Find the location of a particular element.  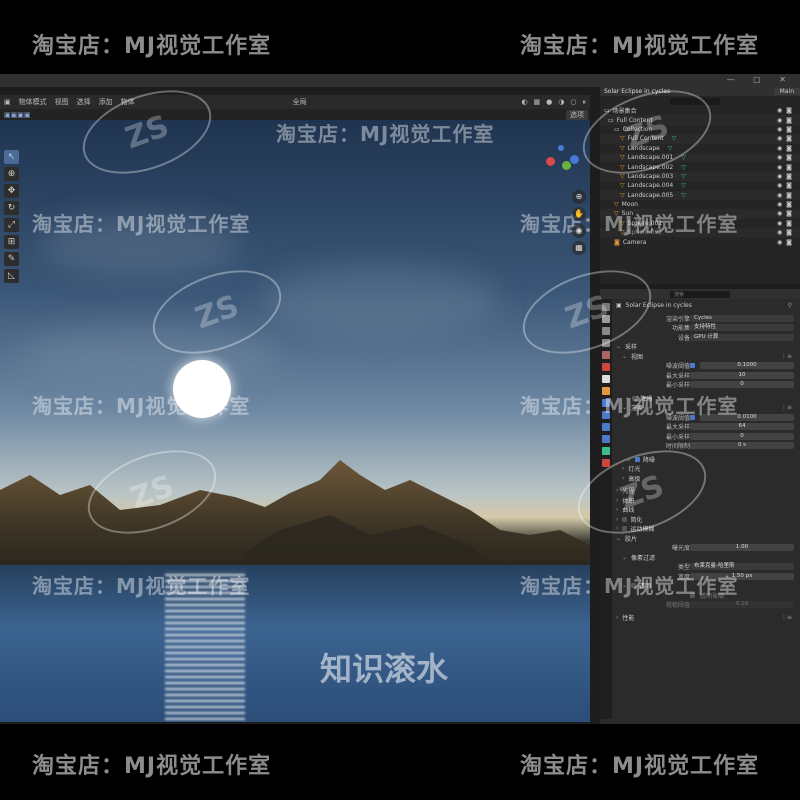

transform-orientation: 全局 is located at coordinates (300, 102).